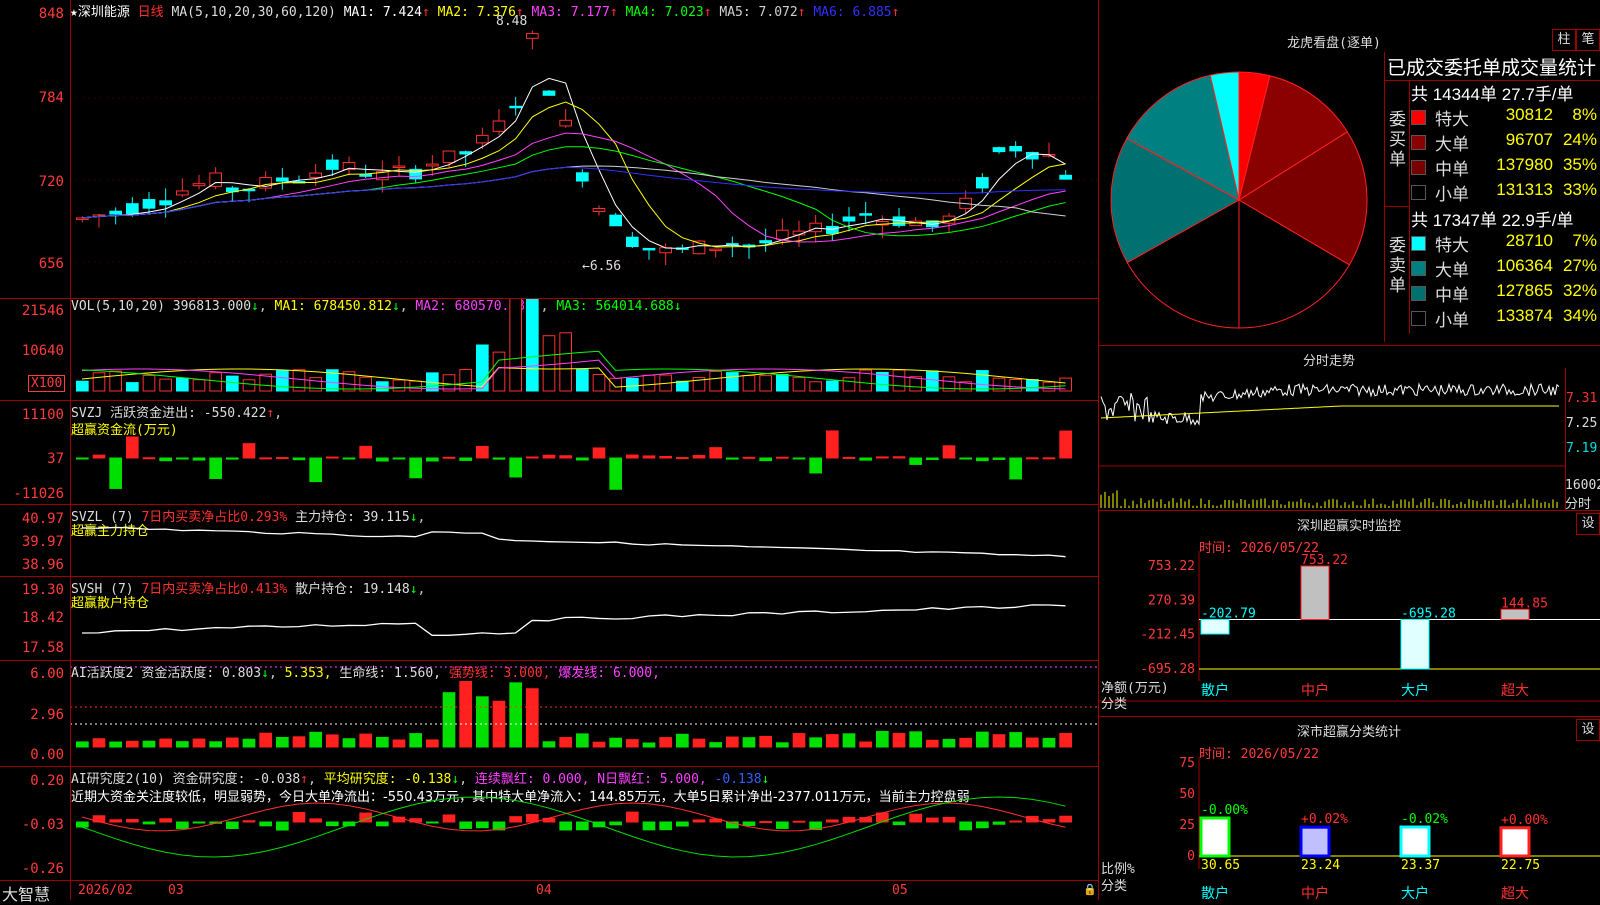  What do you see at coordinates (1579, 164) in the screenshot?
I see `row-percent: 35%` at bounding box center [1579, 164].